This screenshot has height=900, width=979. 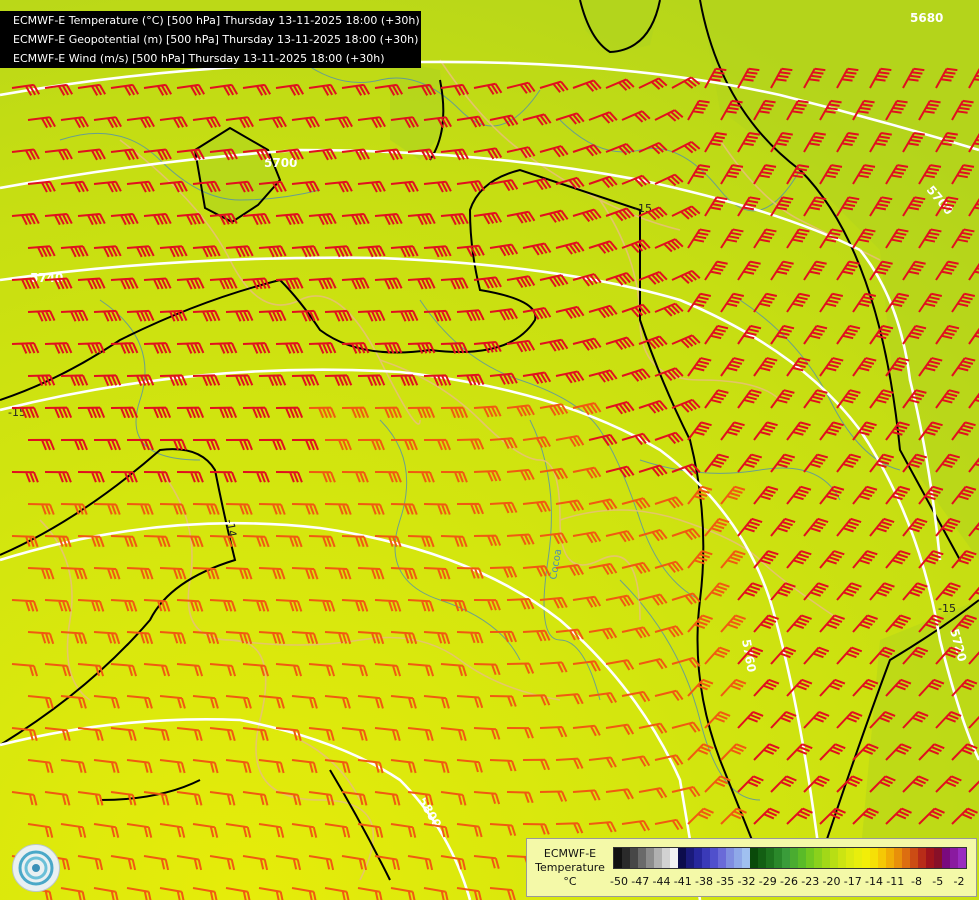 What do you see at coordinates (661, 881) in the screenshot?
I see `legend-tick-label: -44` at bounding box center [661, 881].